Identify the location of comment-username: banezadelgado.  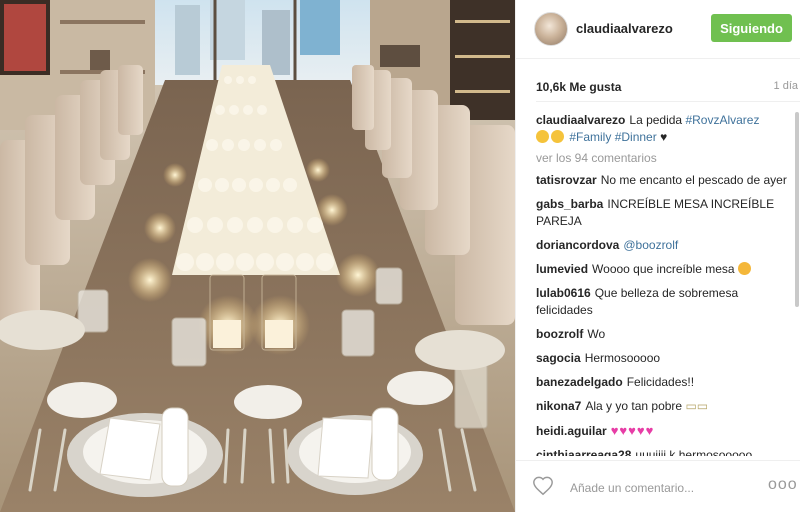
(579, 382).